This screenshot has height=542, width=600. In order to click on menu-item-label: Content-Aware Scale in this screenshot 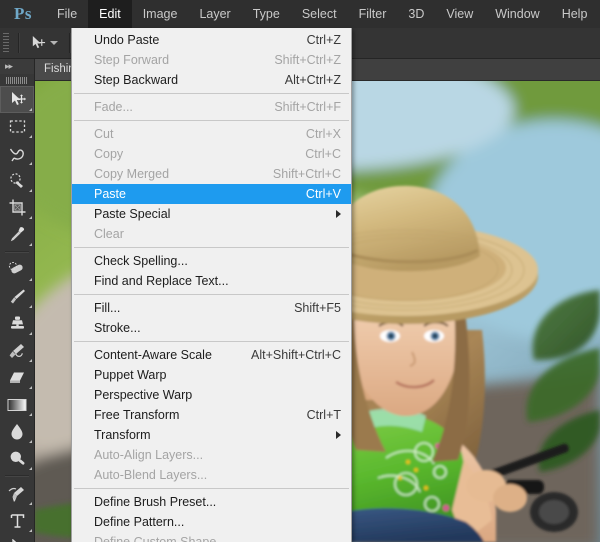, I will do `click(153, 355)`.